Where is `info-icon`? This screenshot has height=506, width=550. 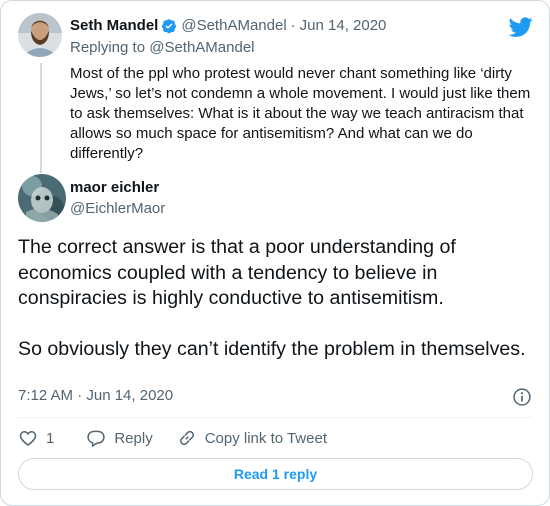
info-icon is located at coordinates (522, 397).